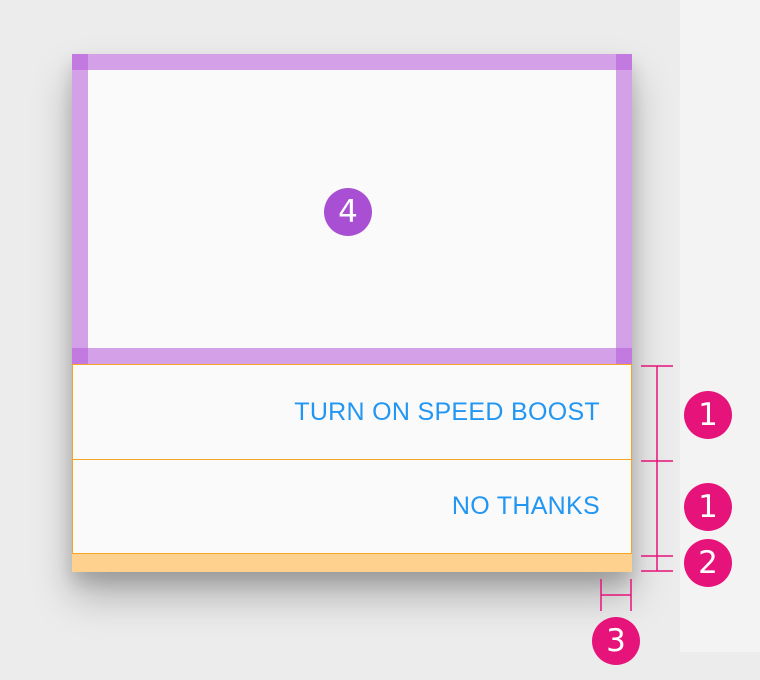 This screenshot has width=760, height=680. What do you see at coordinates (352, 506) in the screenshot?
I see `no-thanks-button: NO THANKS` at bounding box center [352, 506].